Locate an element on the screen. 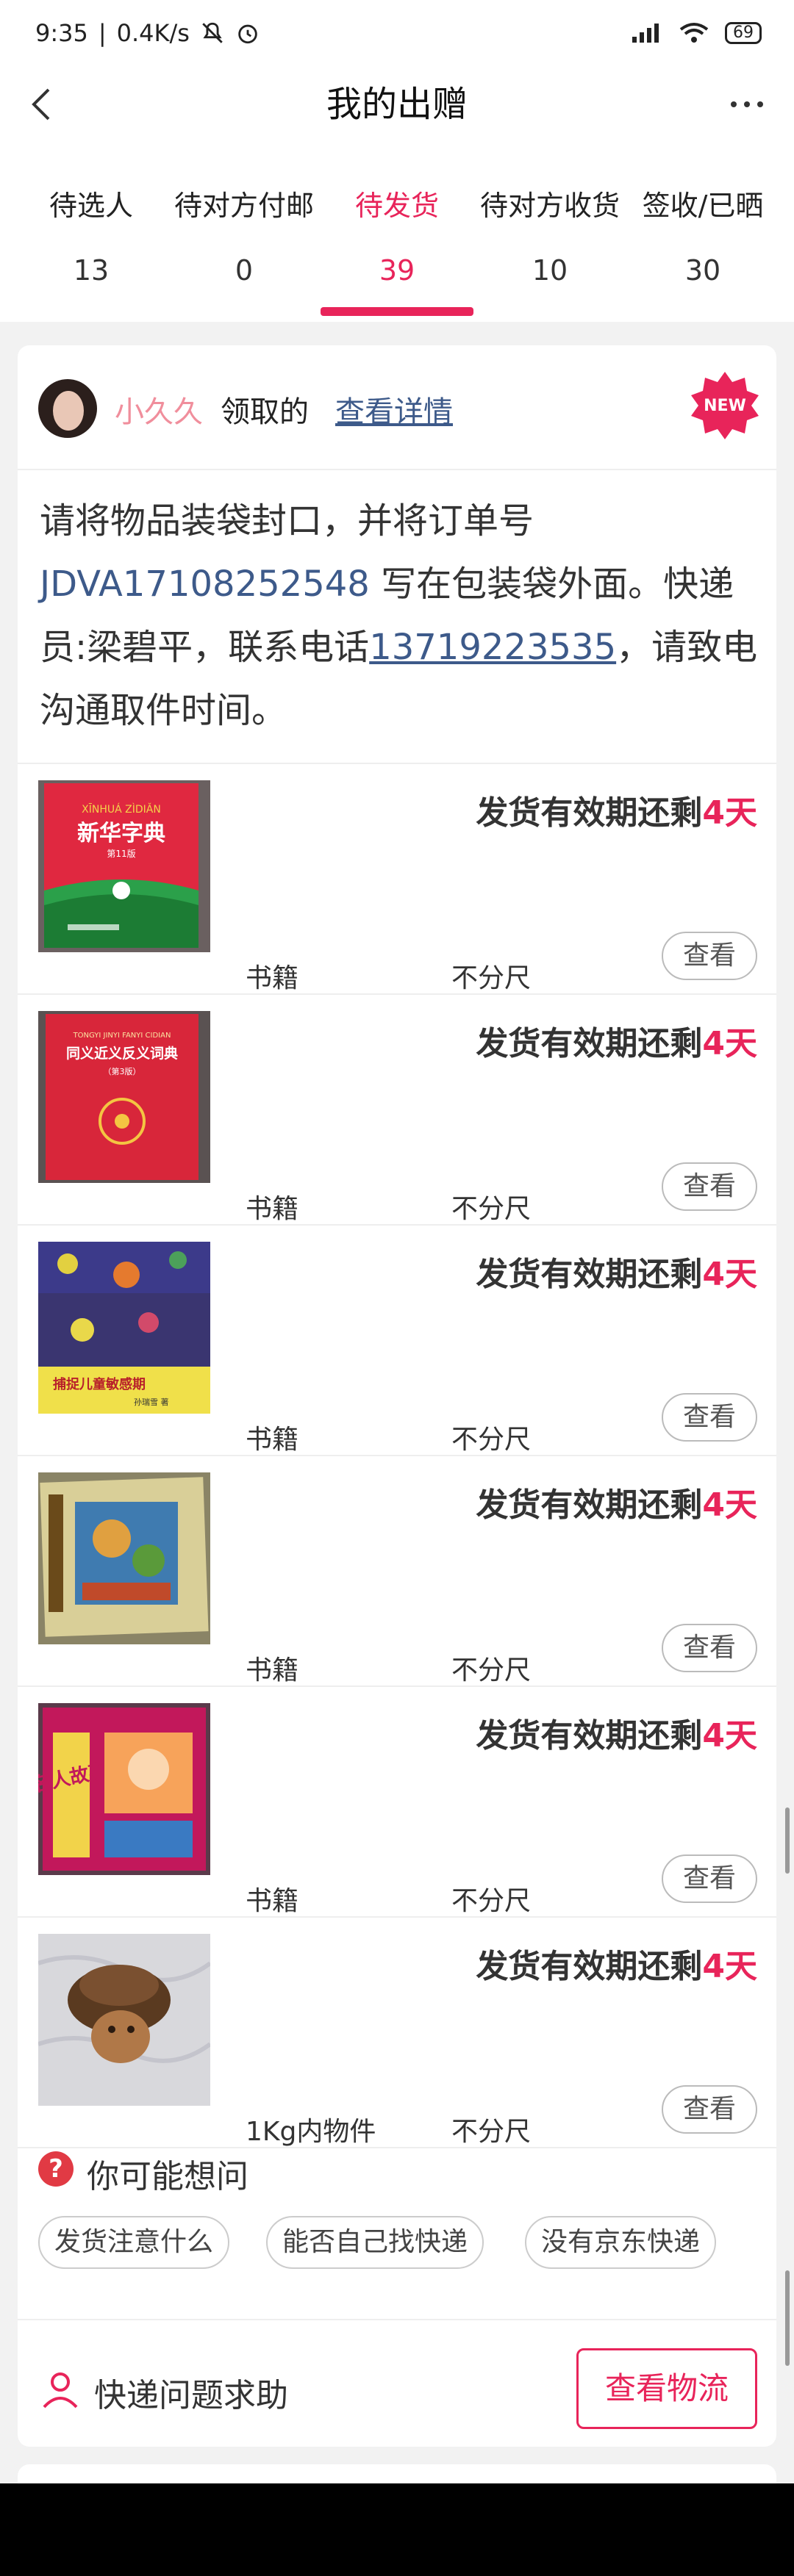 The height and width of the screenshot is (2576, 794). svg-text: 新华字典 is located at coordinates (121, 833).